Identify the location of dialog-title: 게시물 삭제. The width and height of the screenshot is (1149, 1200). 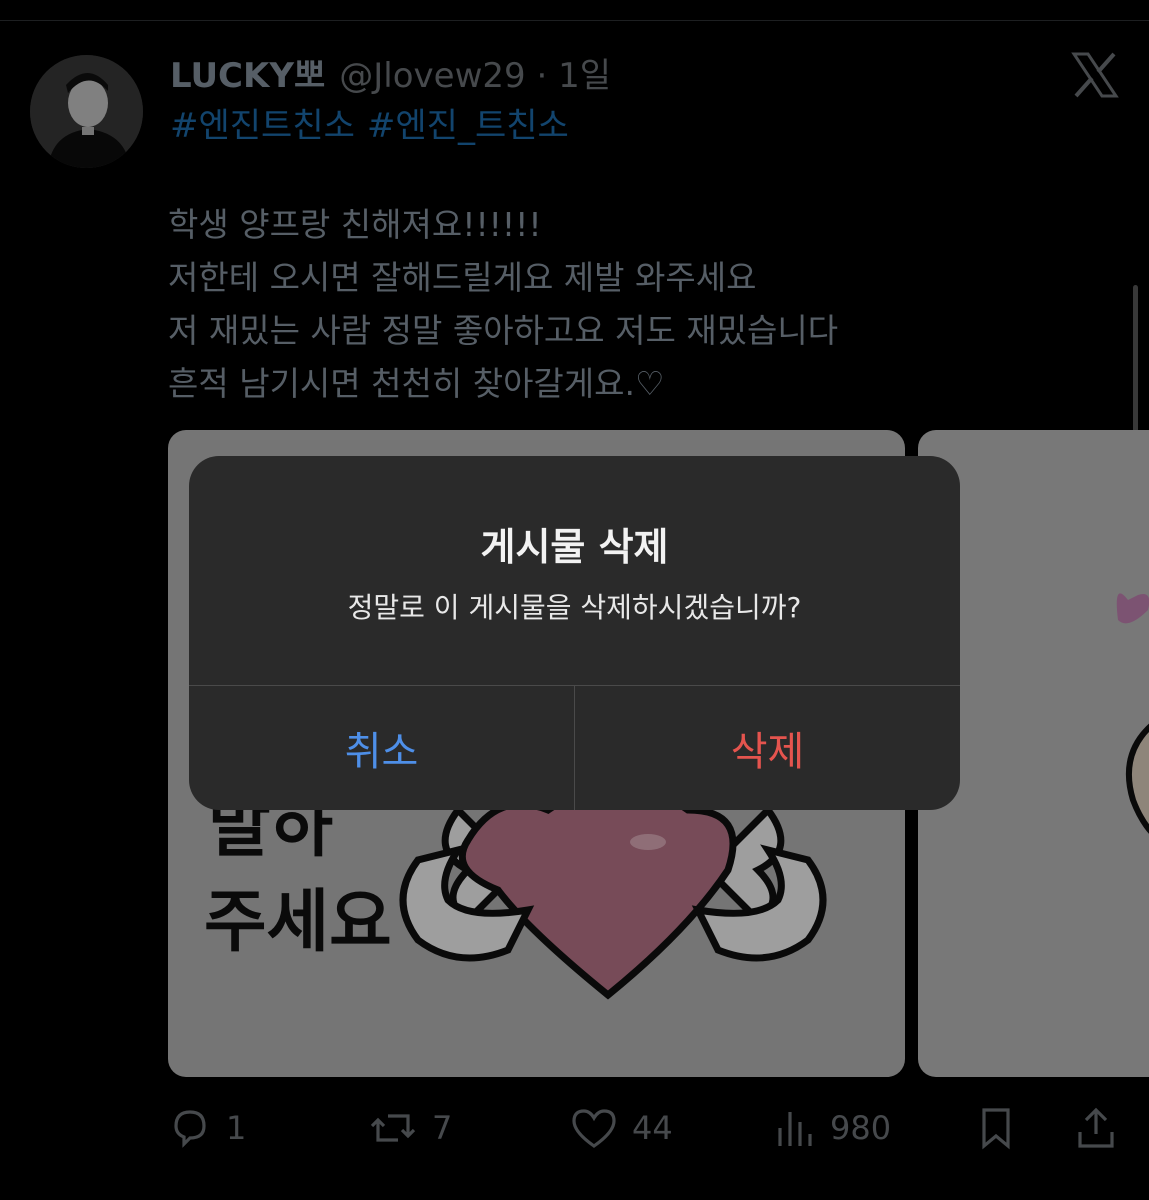
(574, 547).